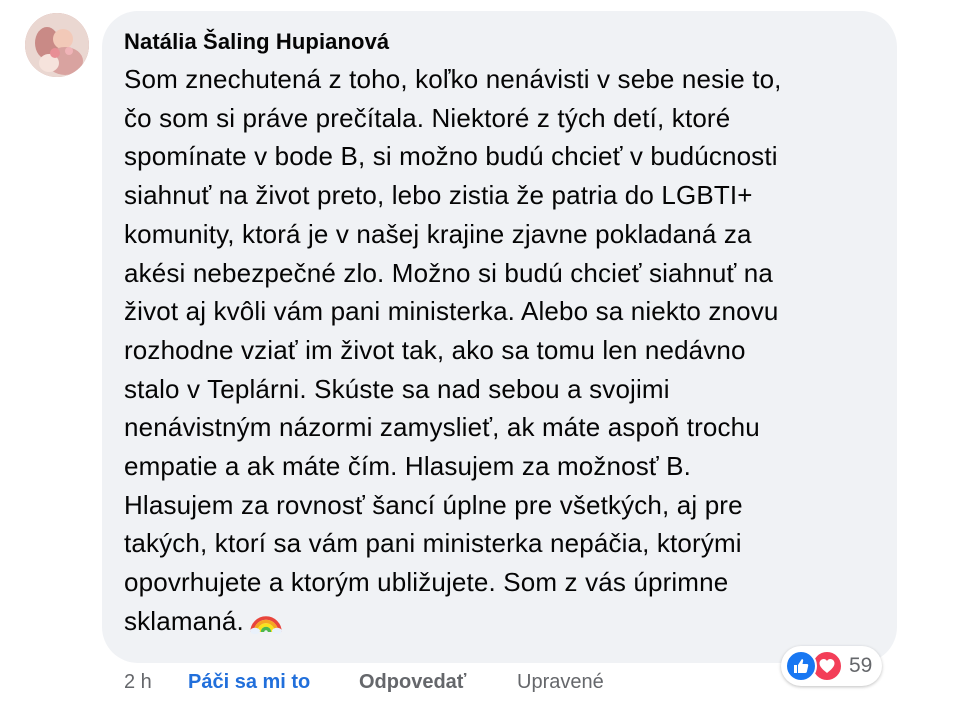 The image size is (973, 704). What do you see at coordinates (560, 682) in the screenshot?
I see `edited-label: Upravené` at bounding box center [560, 682].